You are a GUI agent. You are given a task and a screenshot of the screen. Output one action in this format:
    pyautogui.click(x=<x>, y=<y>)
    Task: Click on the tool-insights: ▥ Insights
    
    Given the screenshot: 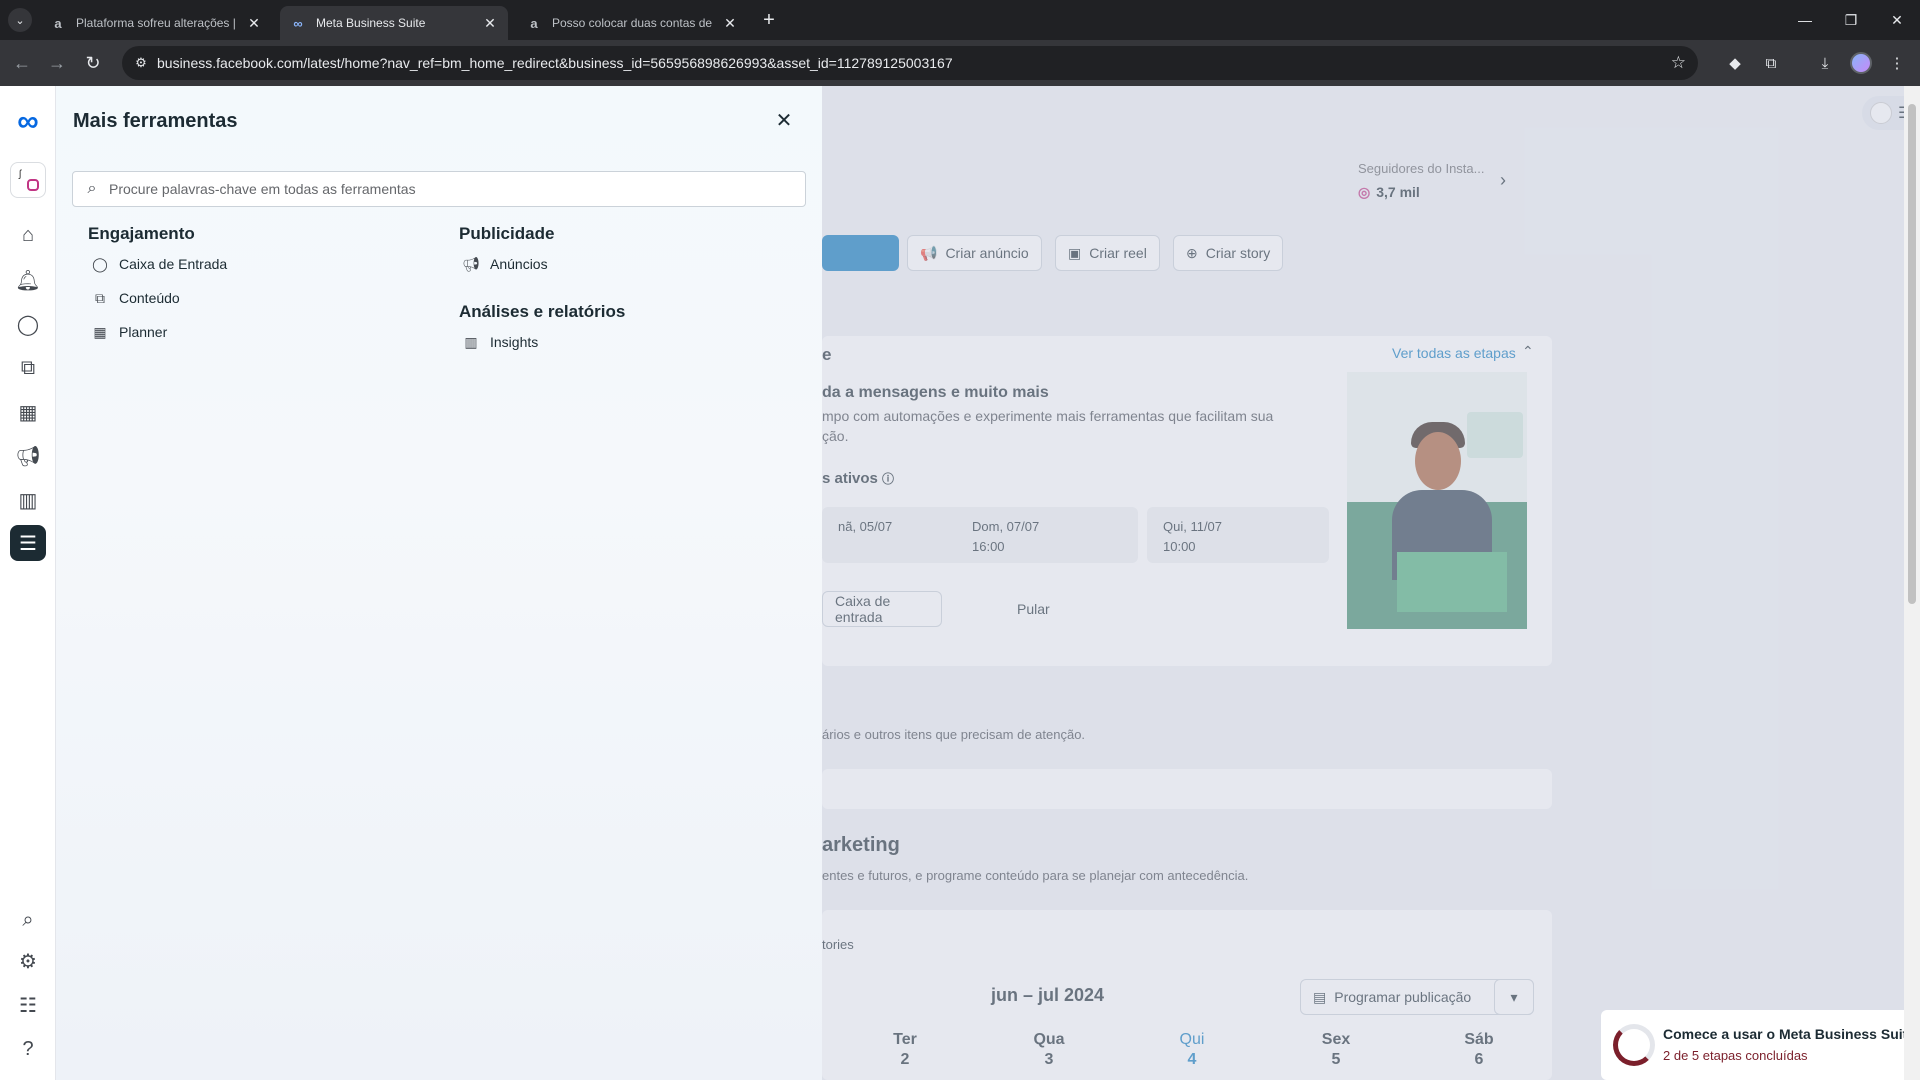 What is the action you would take?
    pyautogui.click(x=629, y=342)
    